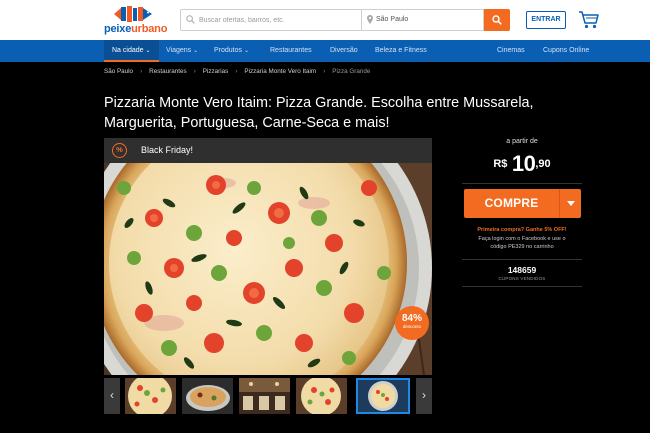 The height and width of the screenshot is (433, 650). Describe the element at coordinates (128, 50) in the screenshot. I see `nav-item-label: Na cidade` at that location.